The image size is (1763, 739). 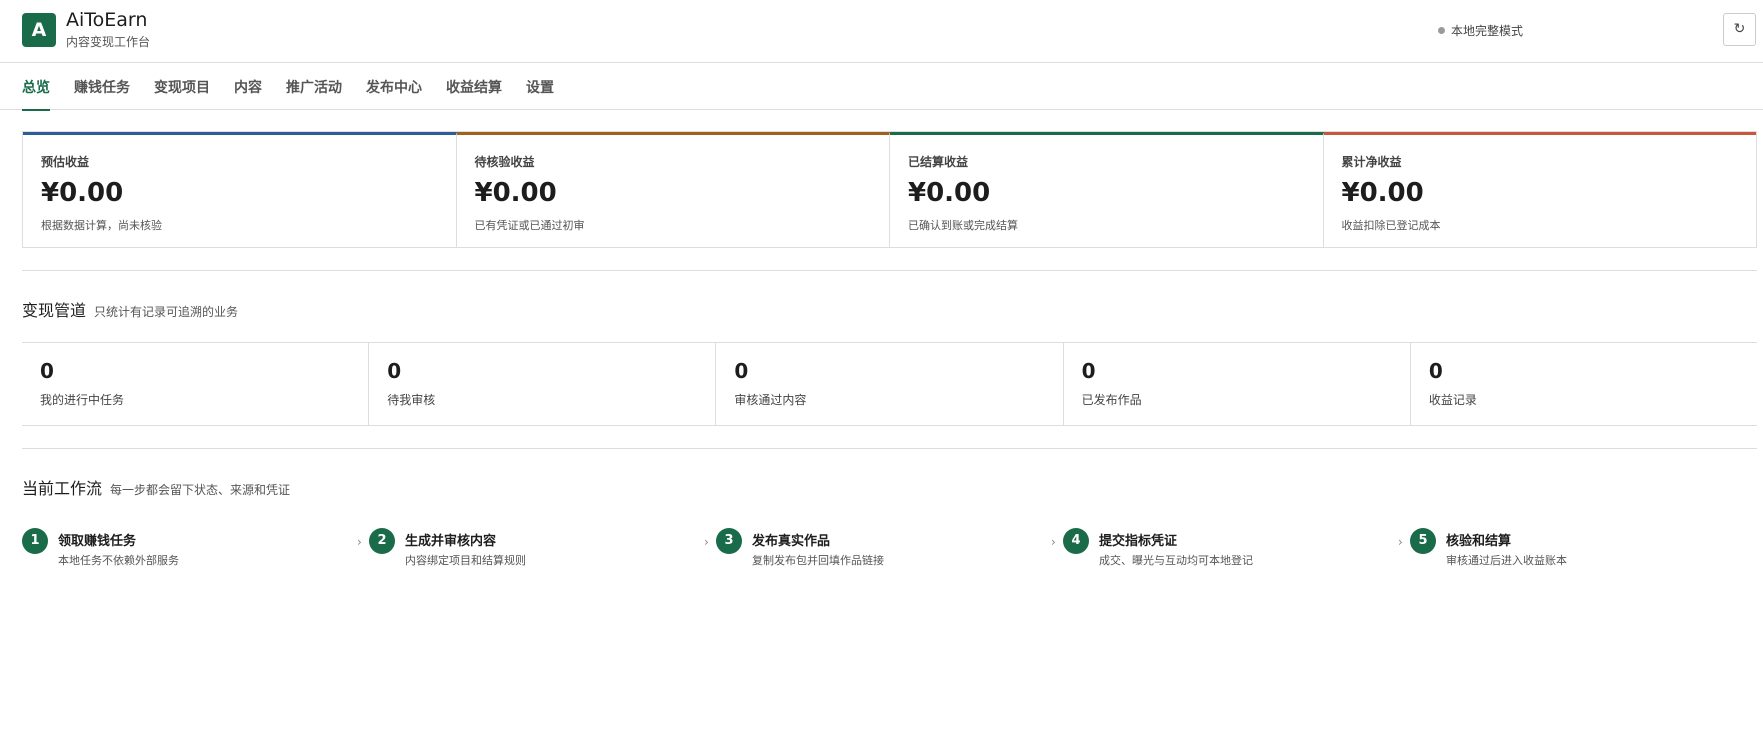 I want to click on pipeline-stats: 0 我的进行中任务 0 待我审核 0 审核通过内容 0 已发布作品 0 收益记录, so click(x=889, y=384).